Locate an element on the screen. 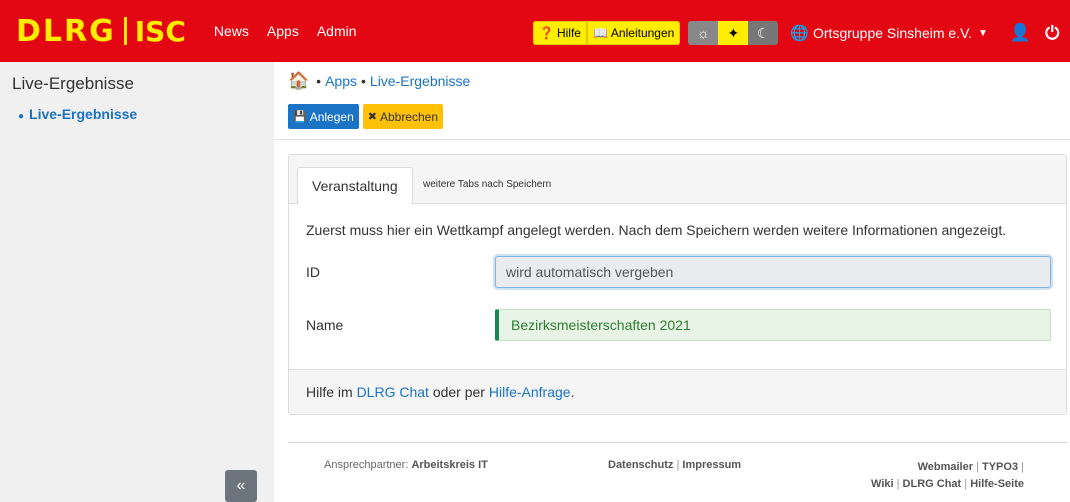 The width and height of the screenshot is (1070, 502). dlrg-chat-link: DLRG Chat is located at coordinates (393, 392).